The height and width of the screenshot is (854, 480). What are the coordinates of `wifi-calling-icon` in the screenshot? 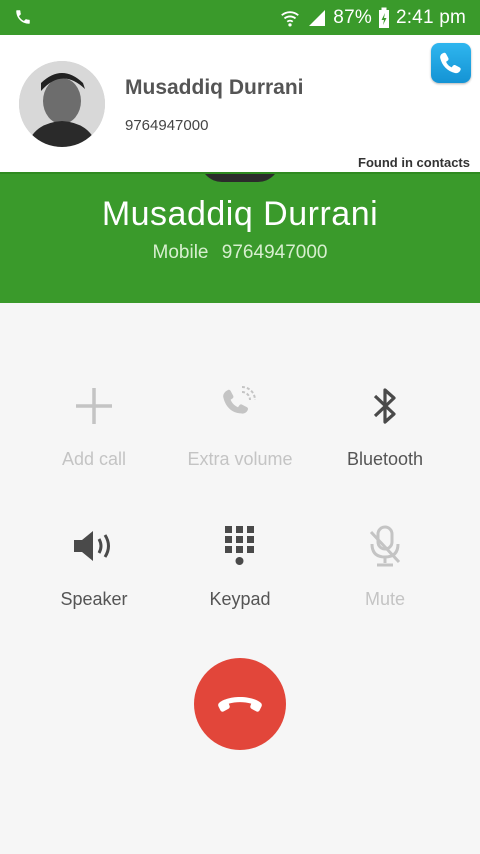 It's located at (290, 18).